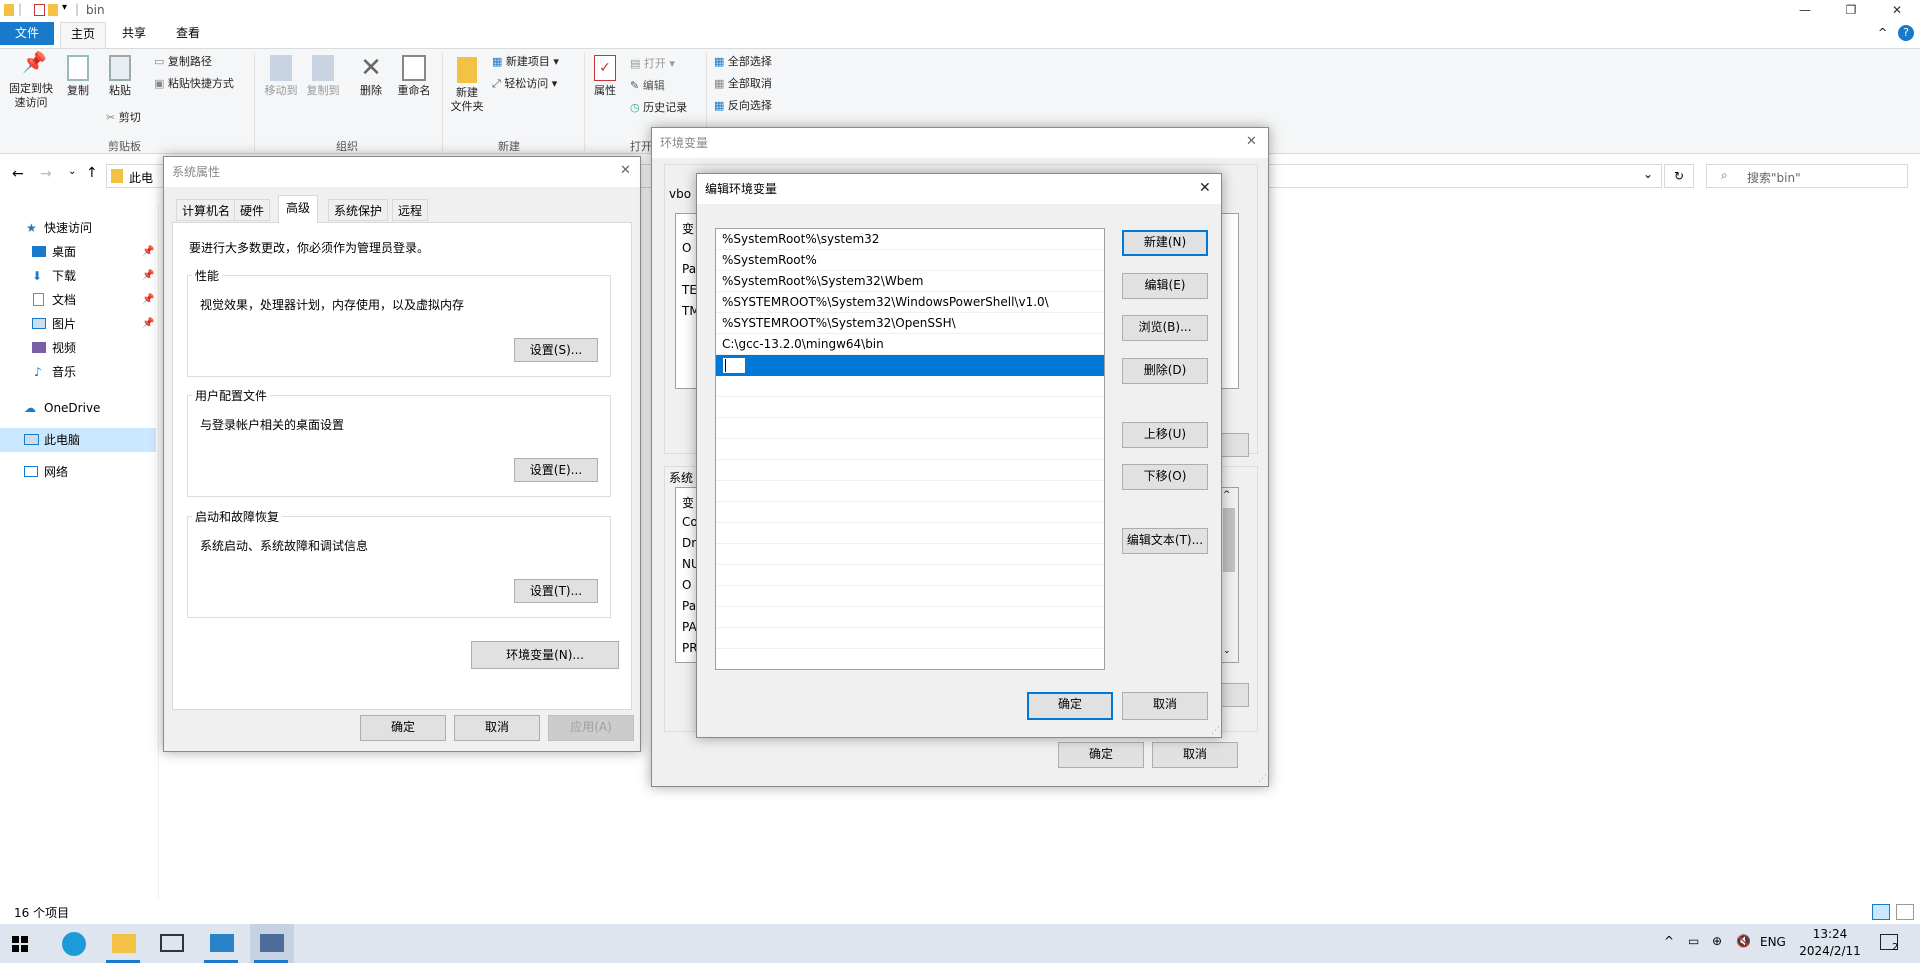 The width and height of the screenshot is (1920, 963). I want to click on volume-muted-icon: 🔇, so click(1743, 941).